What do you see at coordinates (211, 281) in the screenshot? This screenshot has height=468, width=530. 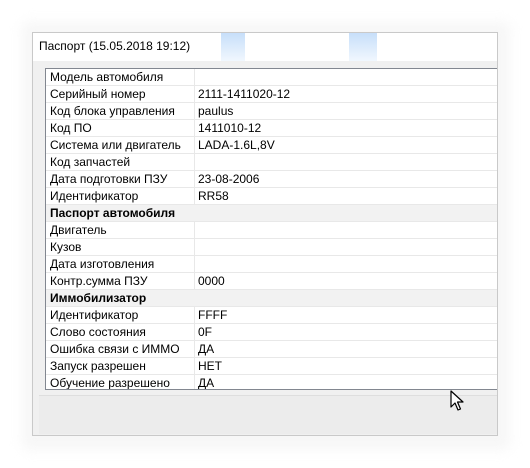 I see `property-value: 0000` at bounding box center [211, 281].